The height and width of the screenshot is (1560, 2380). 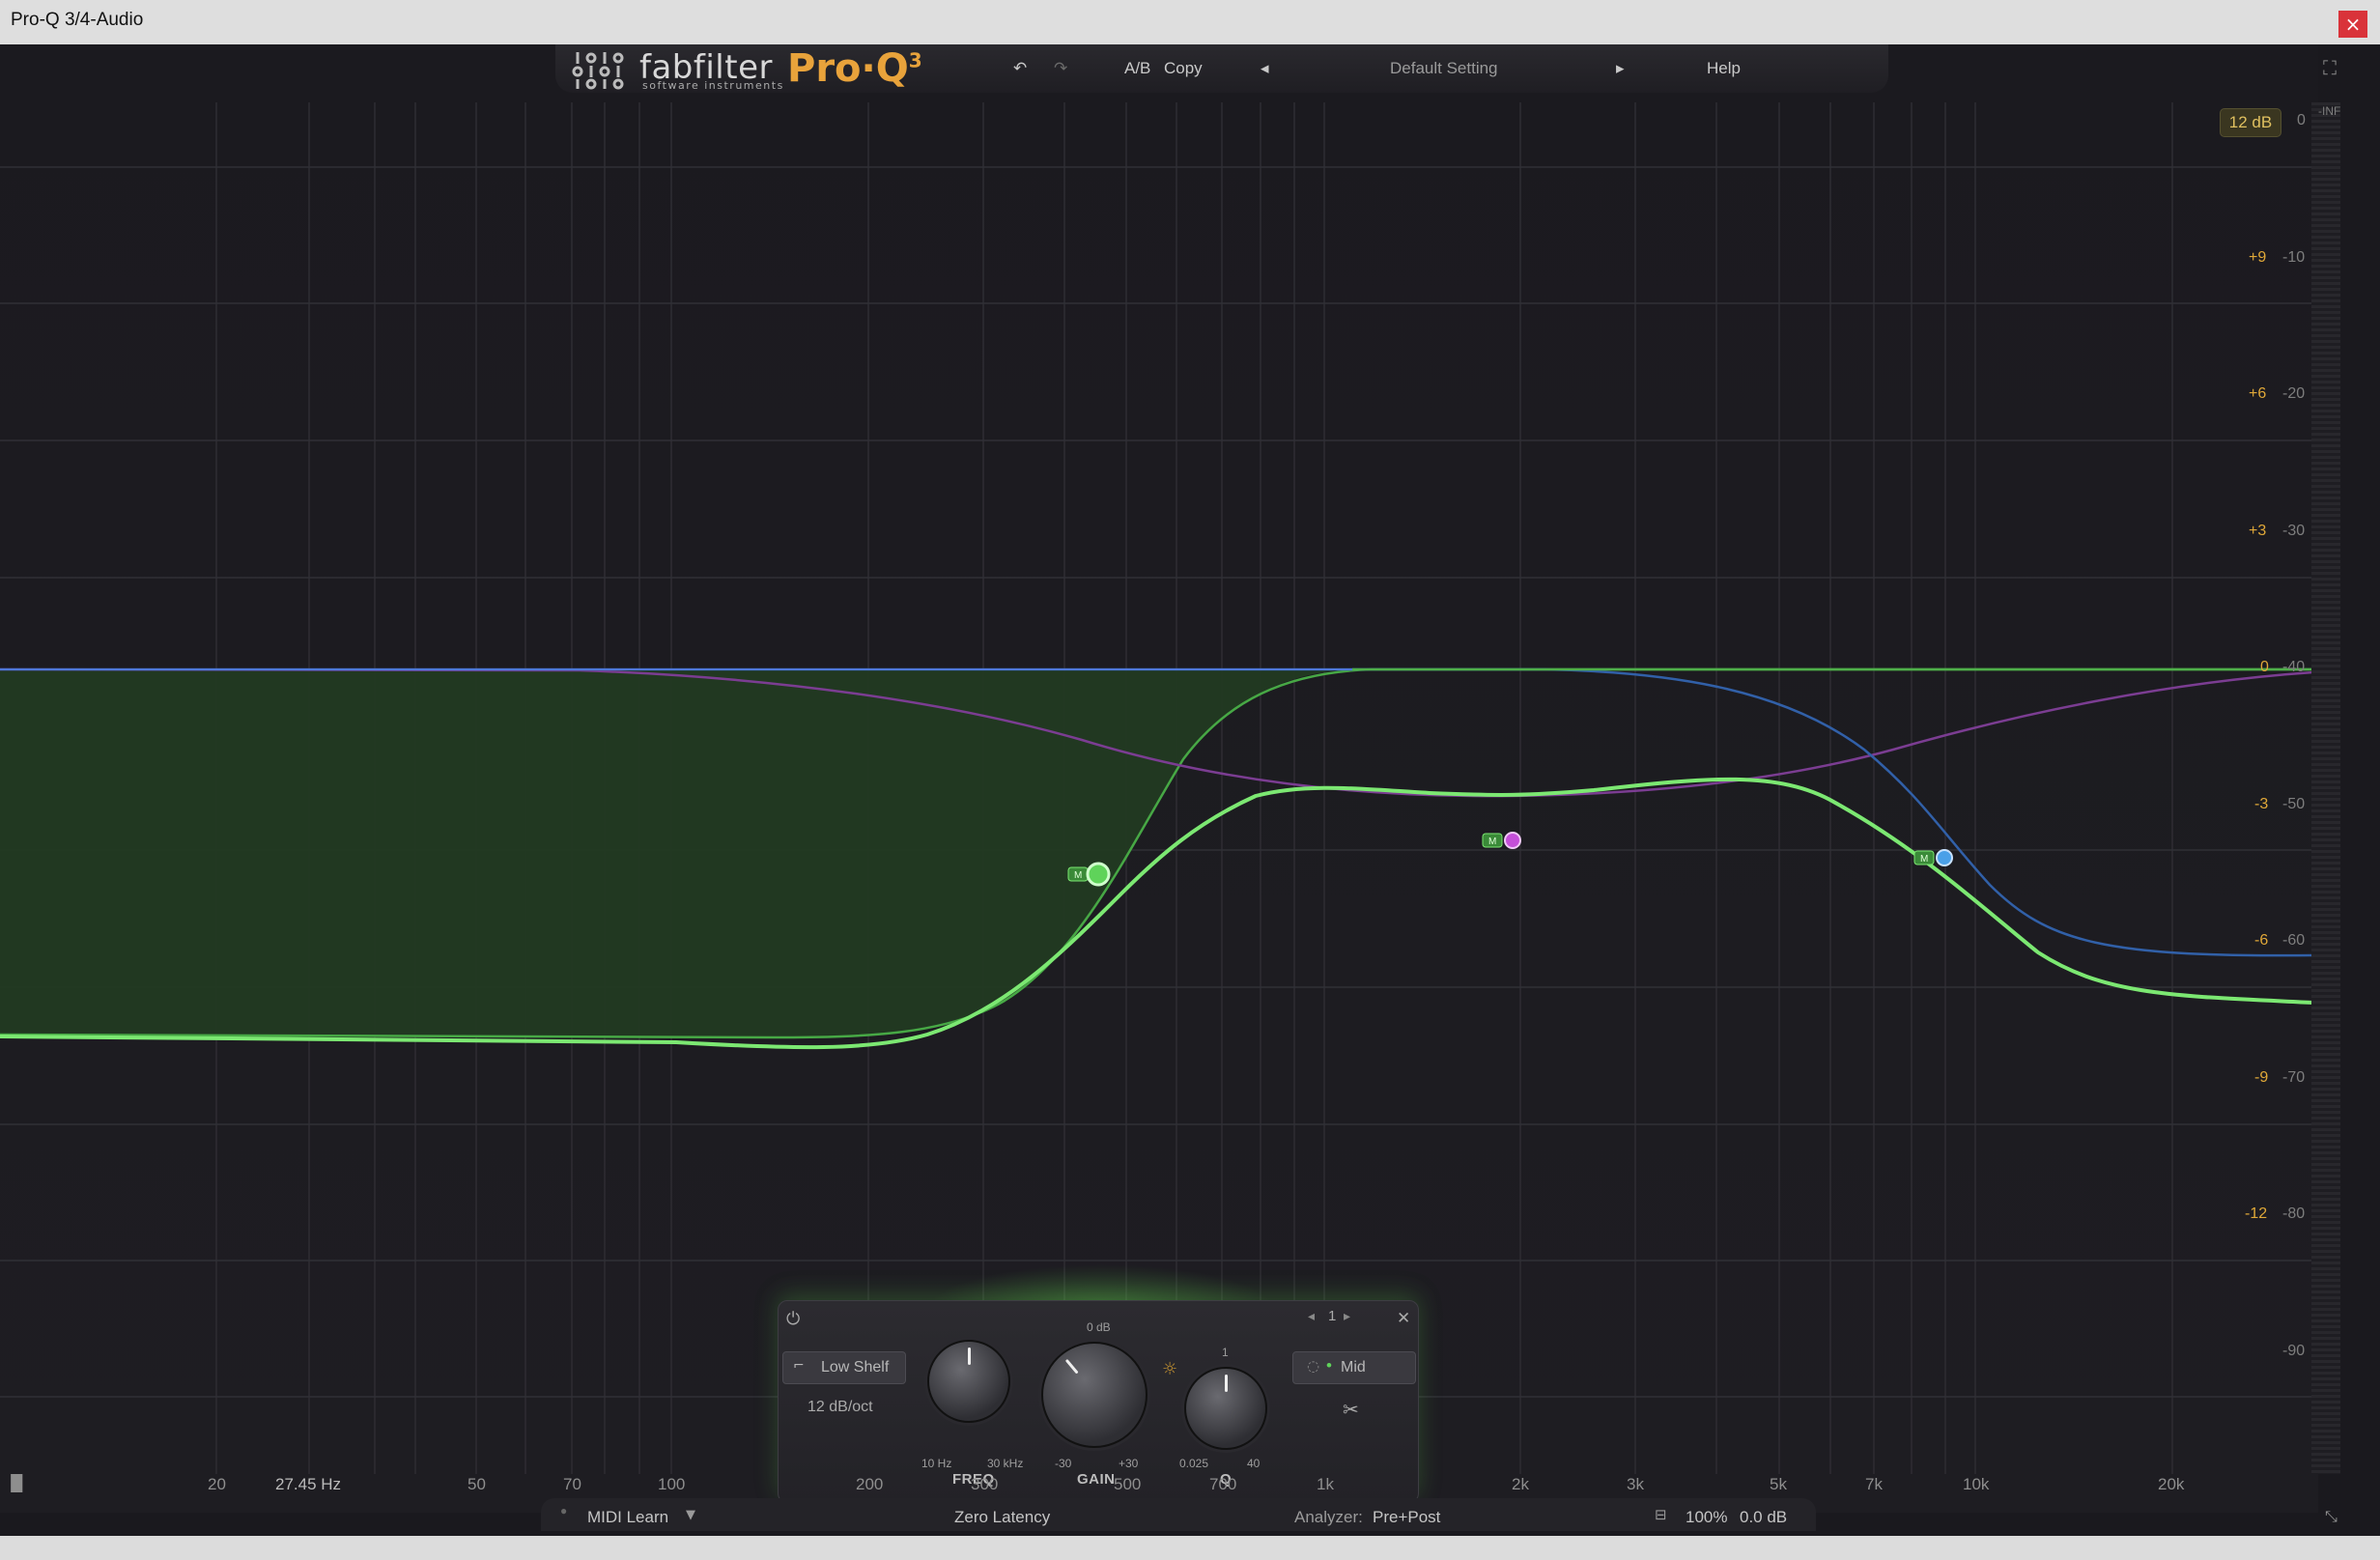 I want to click on display-range-button: 12 dB, so click(x=2250, y=123).